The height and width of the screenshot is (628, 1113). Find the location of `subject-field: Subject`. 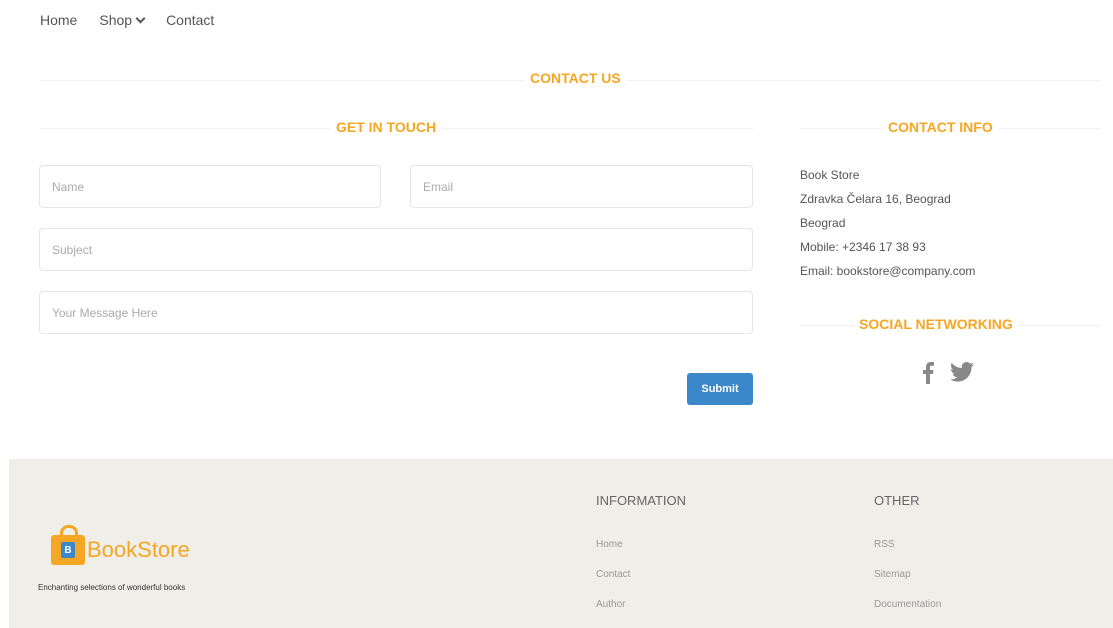

subject-field: Subject is located at coordinates (396, 249).